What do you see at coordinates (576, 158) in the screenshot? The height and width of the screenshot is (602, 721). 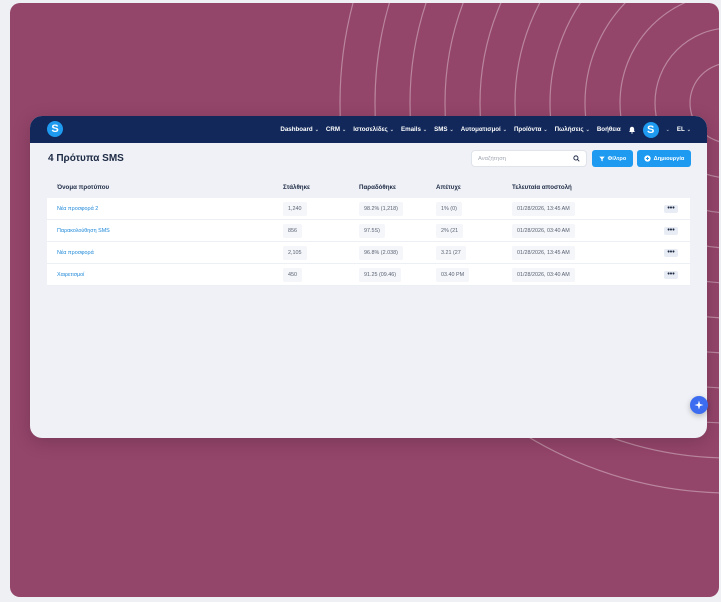 I see `search-icon` at bounding box center [576, 158].